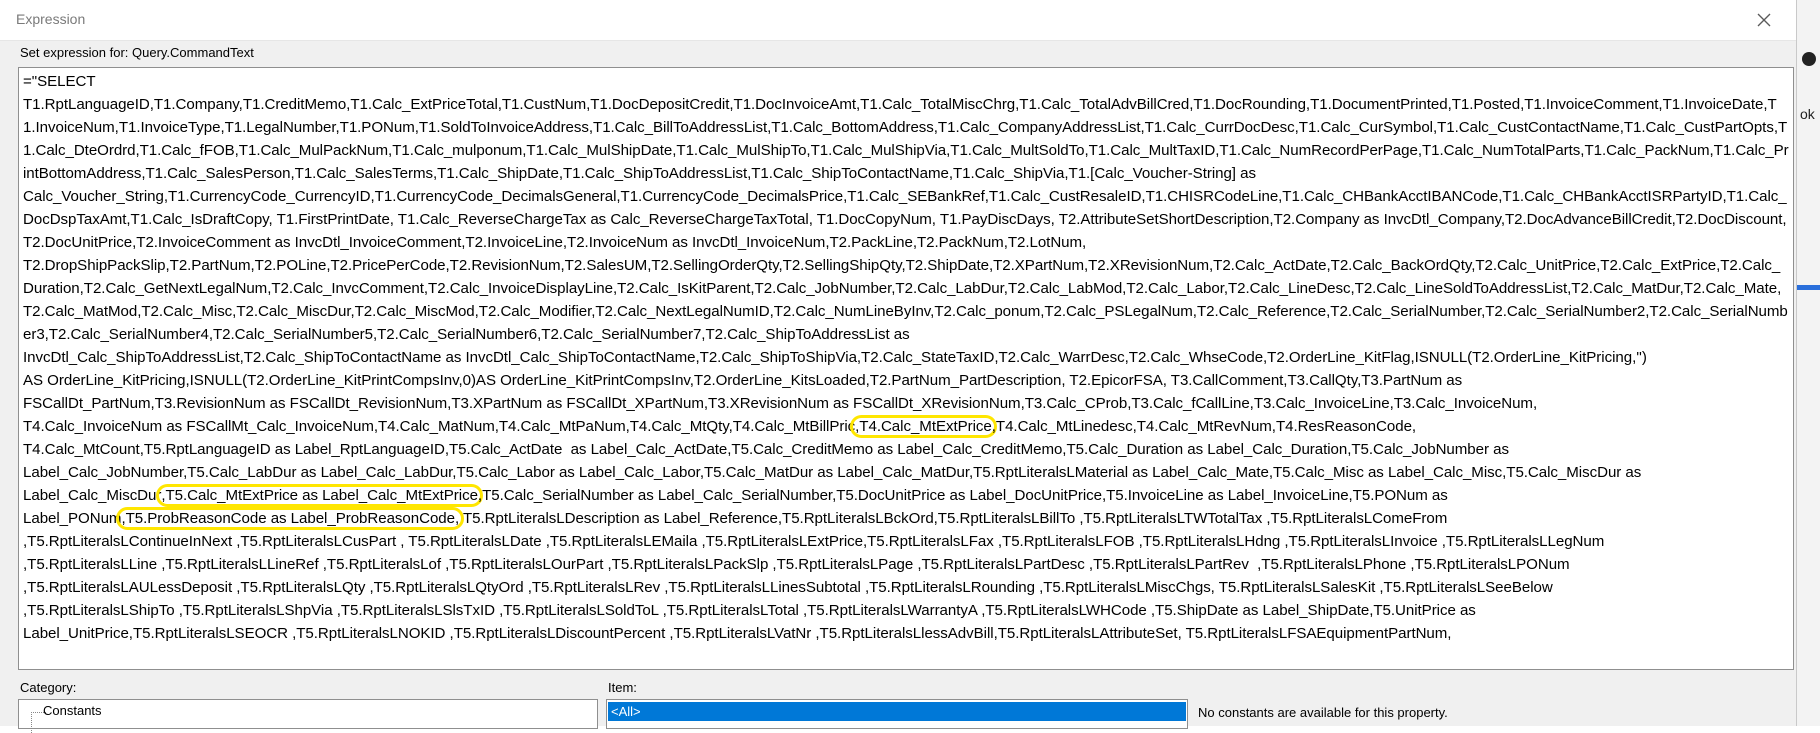 The height and width of the screenshot is (733, 1820). What do you see at coordinates (1807, 114) in the screenshot?
I see `background-app-text: ok` at bounding box center [1807, 114].